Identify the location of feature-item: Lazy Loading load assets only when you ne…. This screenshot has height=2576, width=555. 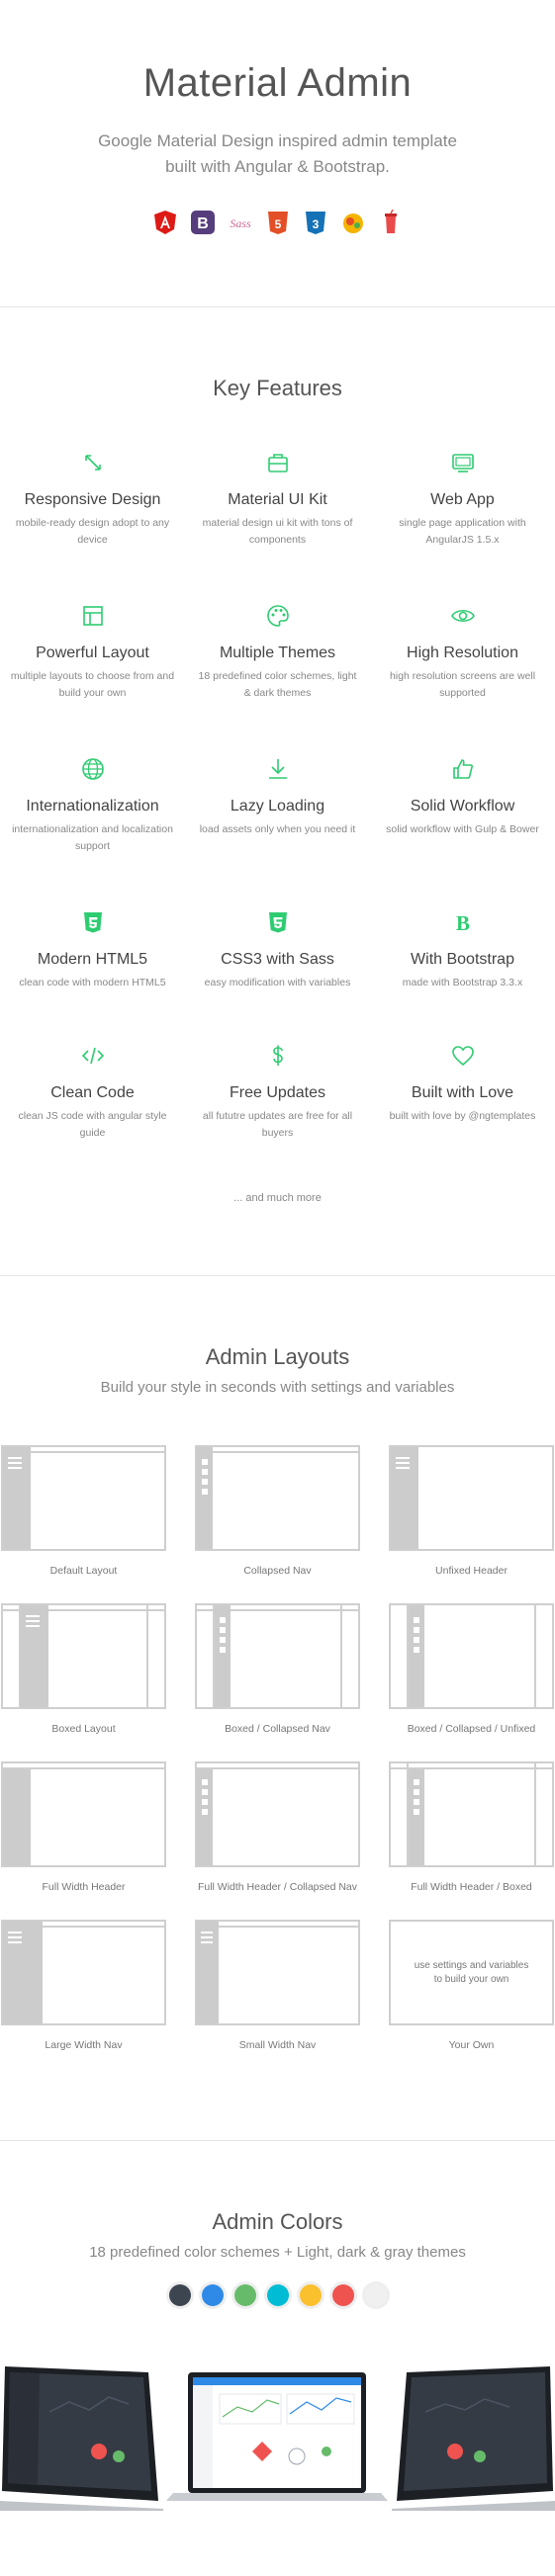
(277, 797).